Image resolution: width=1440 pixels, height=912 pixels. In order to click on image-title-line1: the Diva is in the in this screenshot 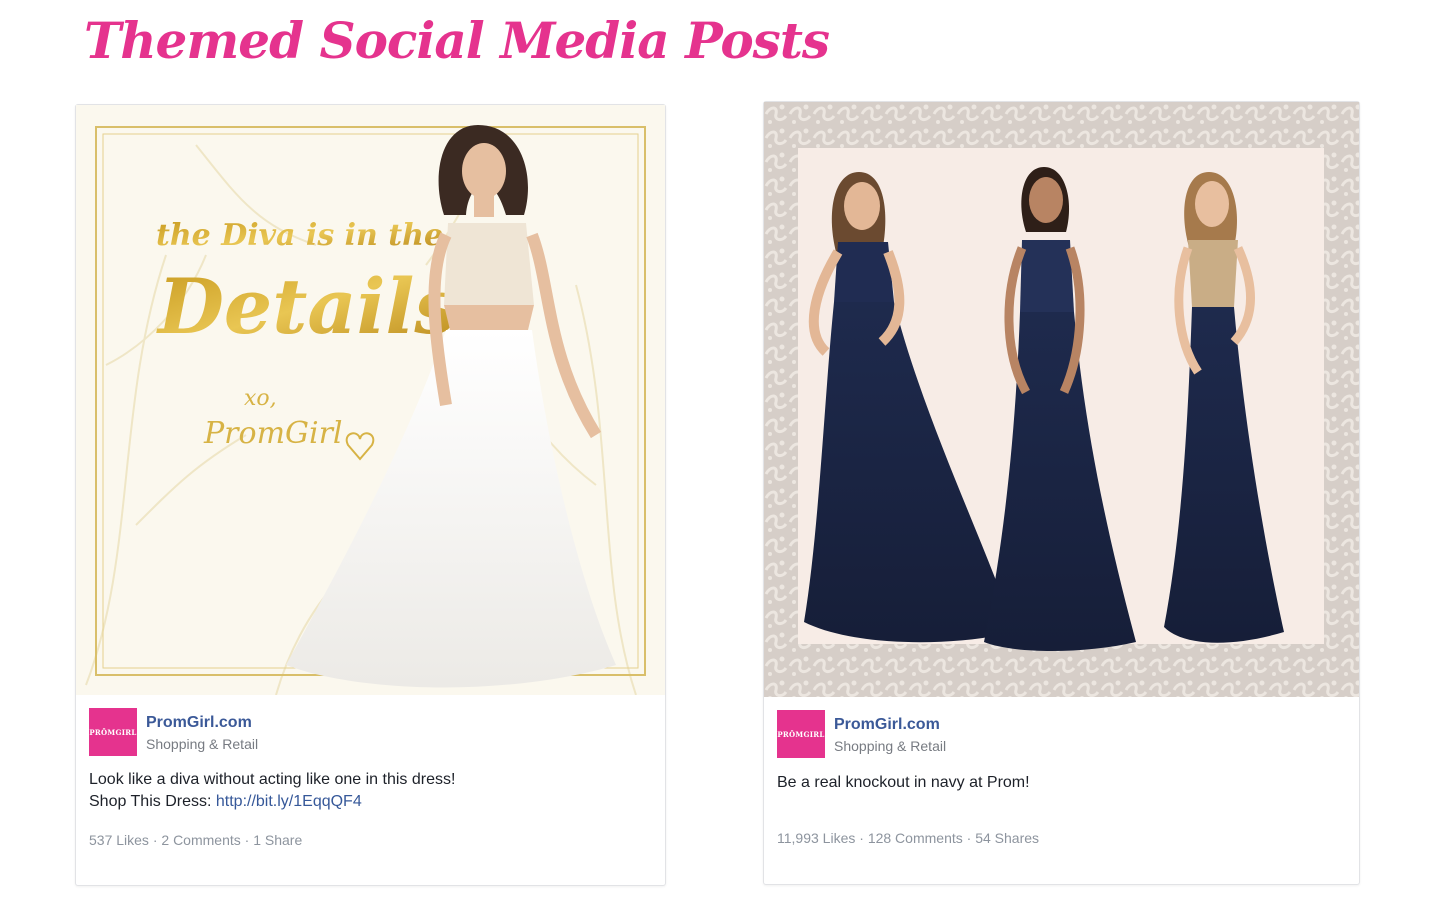, I will do `click(299, 235)`.